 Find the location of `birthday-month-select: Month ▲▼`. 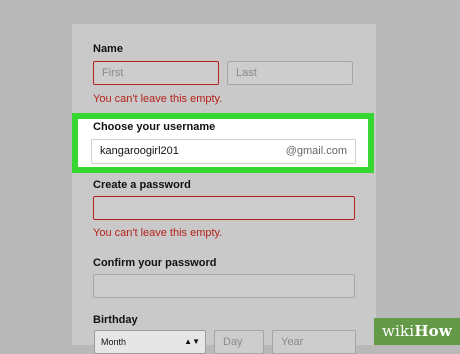

birthday-month-select: Month ▲▼ is located at coordinates (150, 342).